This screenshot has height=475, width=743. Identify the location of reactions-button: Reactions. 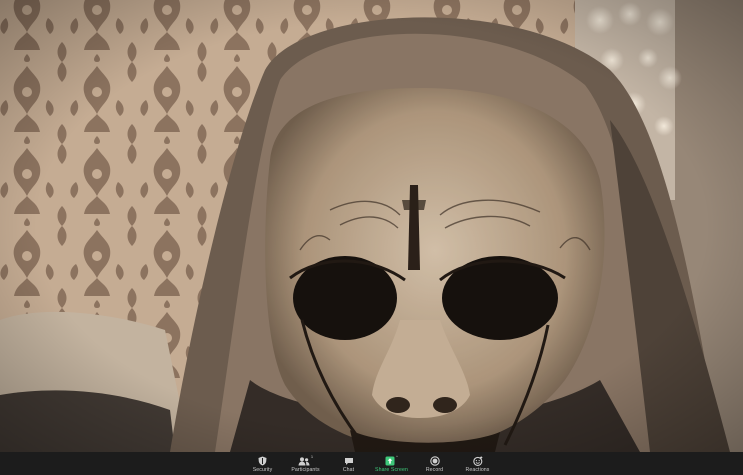
(478, 462).